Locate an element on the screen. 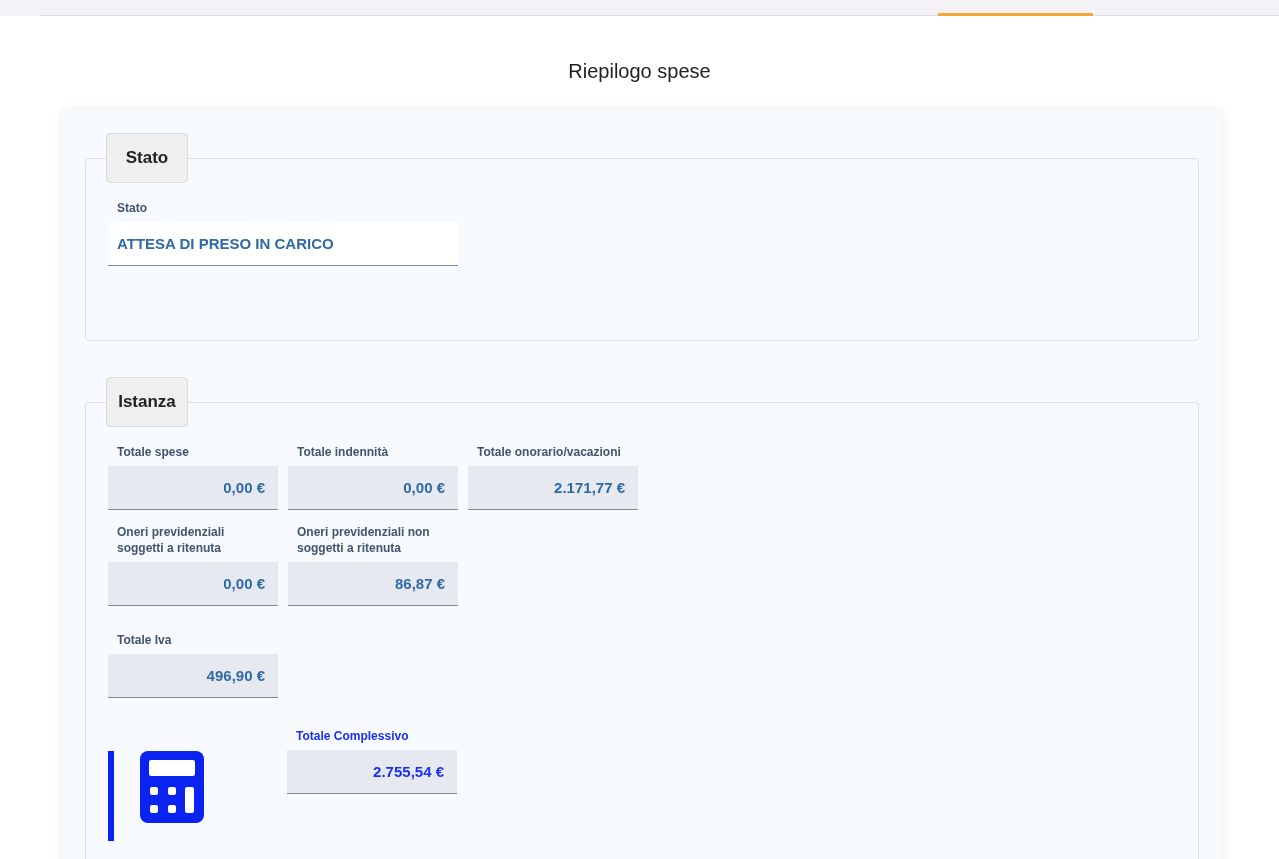  field-label: Oneri previdenziali soggetti a ritenuta is located at coordinates (171, 540).